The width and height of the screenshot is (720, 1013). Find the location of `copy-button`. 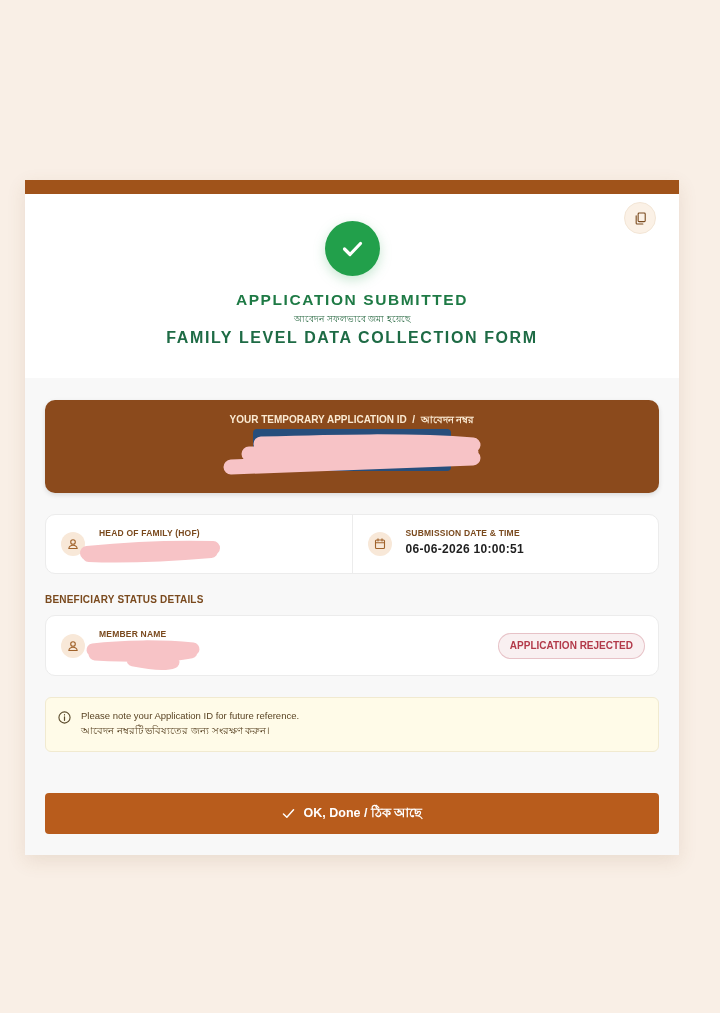

copy-button is located at coordinates (640, 218).